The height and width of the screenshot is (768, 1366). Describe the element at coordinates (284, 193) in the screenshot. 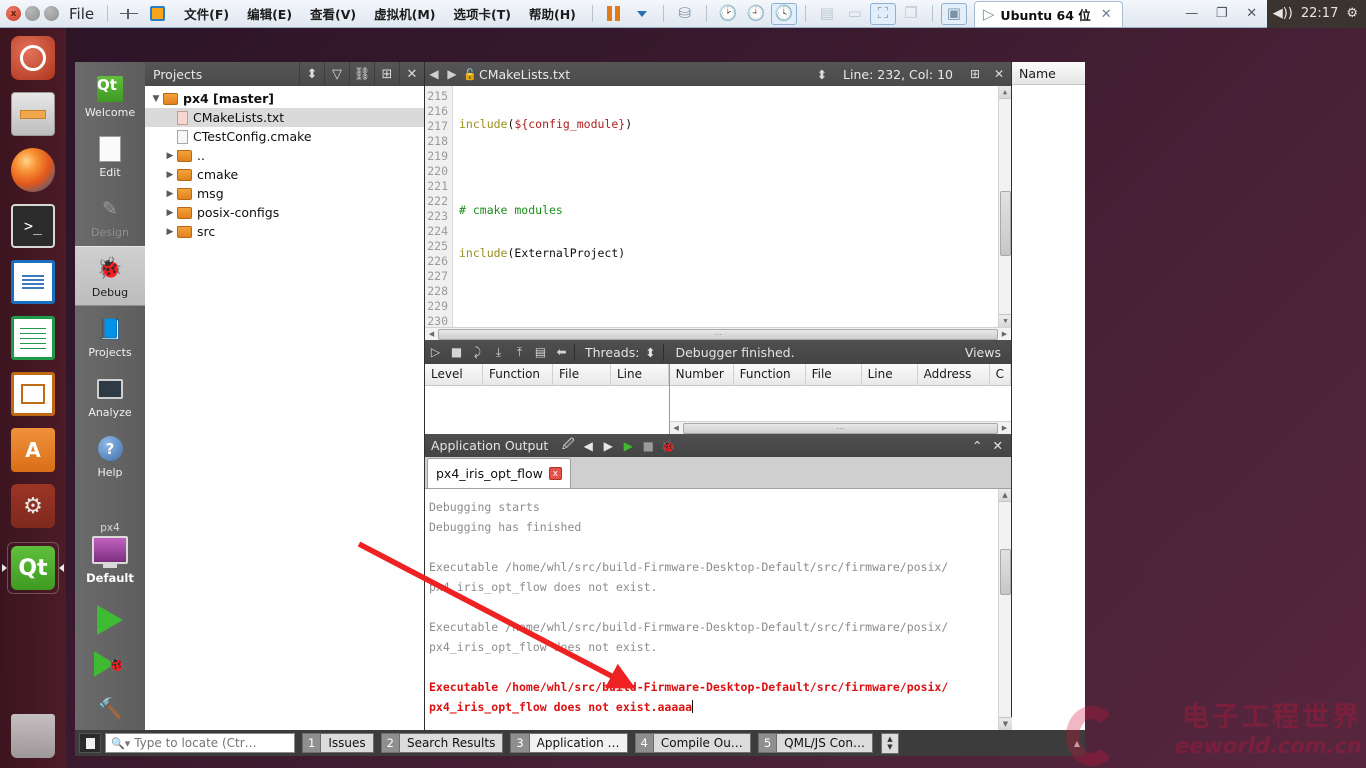

I see `tree-row-msg: ▶ msg` at that location.